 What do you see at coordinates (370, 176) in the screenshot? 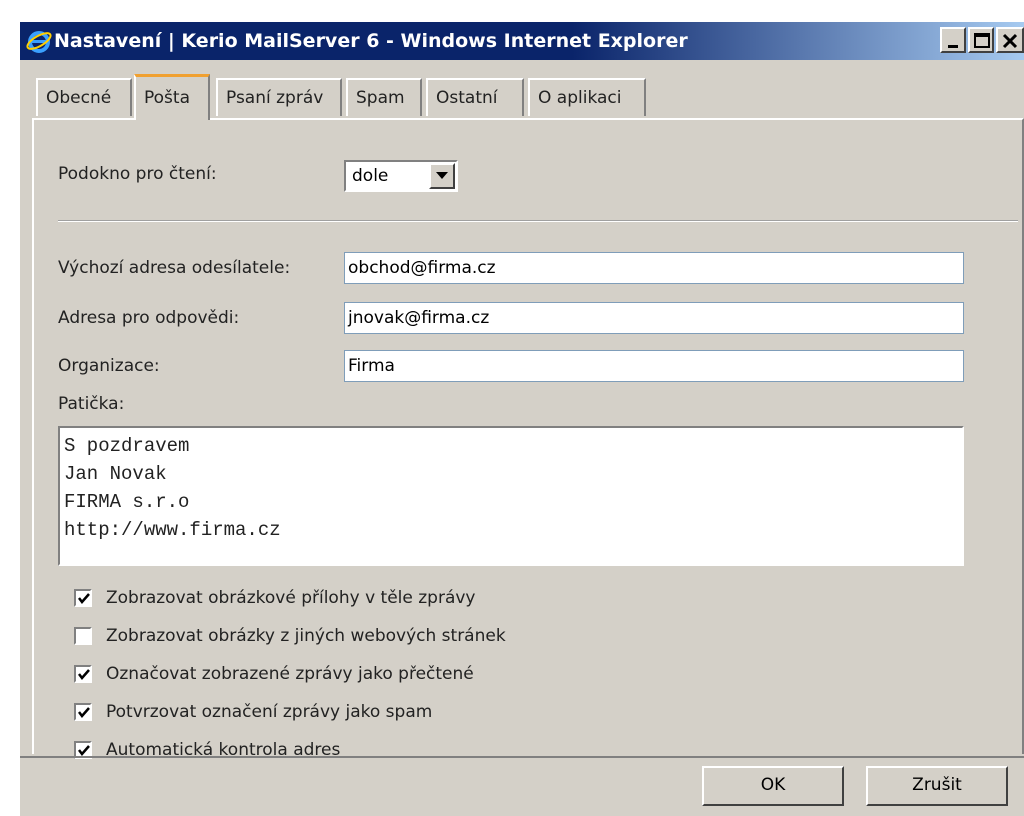
I see `reading-pane-value: dole` at bounding box center [370, 176].